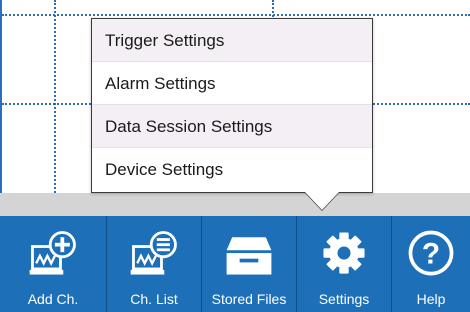 Image resolution: width=470 pixels, height=312 pixels. Describe the element at coordinates (249, 299) in the screenshot. I see `stored-files-label: Stored Files` at that location.